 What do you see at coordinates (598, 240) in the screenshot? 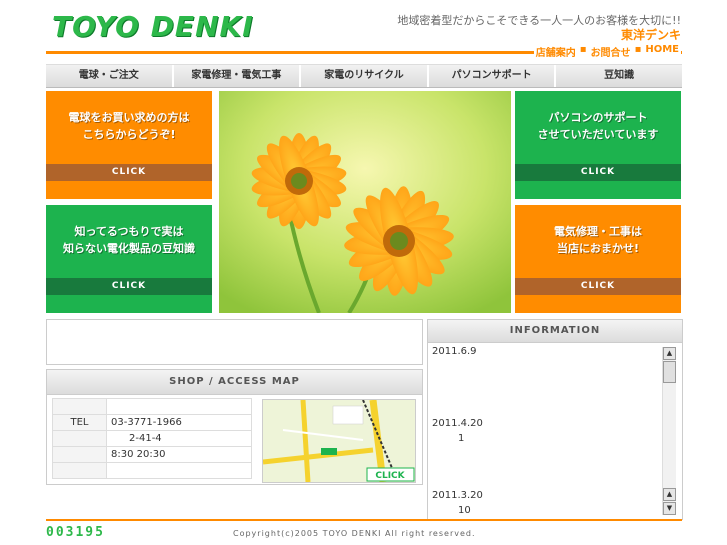
I see `panel-text: 電気修理・工事は 当店におまかせ!` at bounding box center [598, 240].